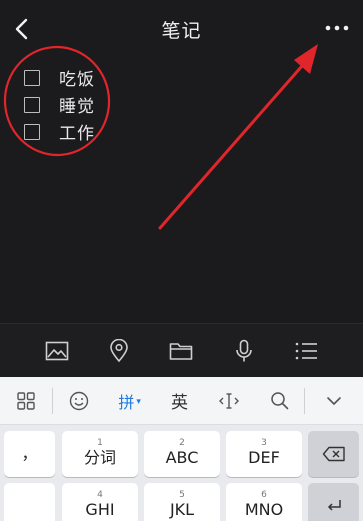 Image resolution: width=363 pixels, height=521 pixels. What do you see at coordinates (264, 443) in the screenshot?
I see `key-number: 3` at bounding box center [264, 443].